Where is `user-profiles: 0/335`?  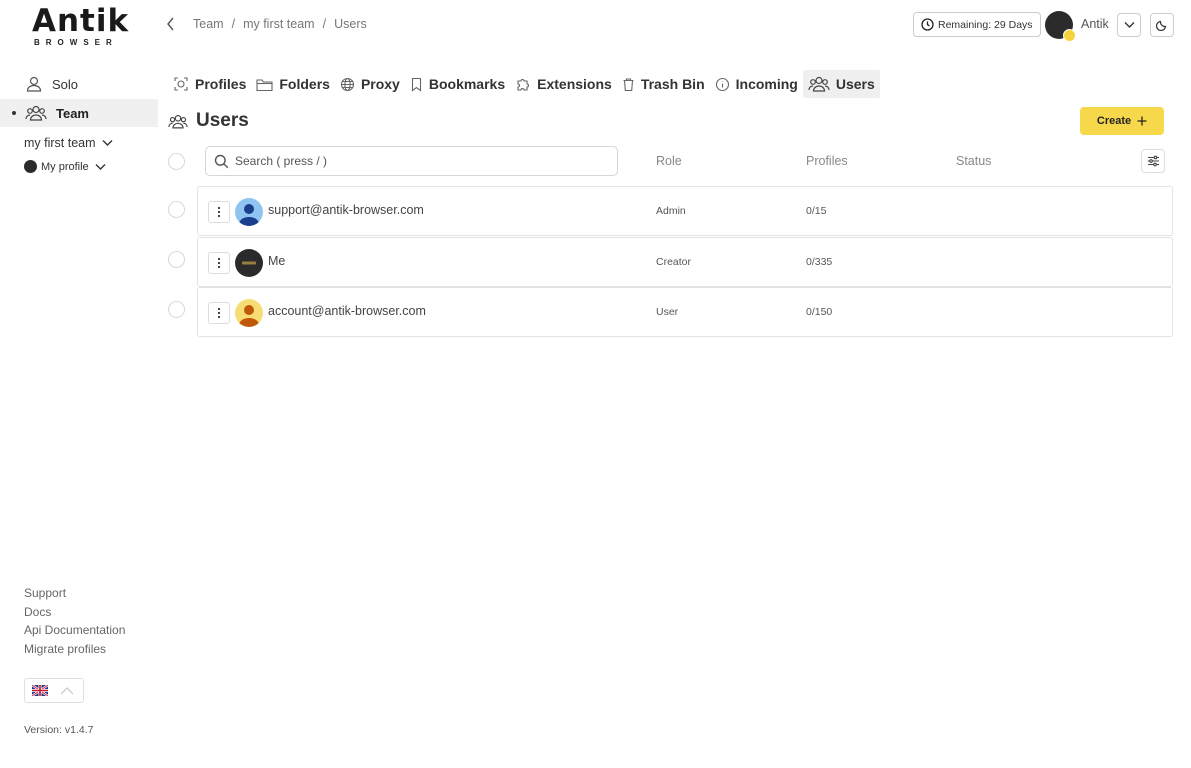
user-profiles: 0/335 is located at coordinates (819, 262).